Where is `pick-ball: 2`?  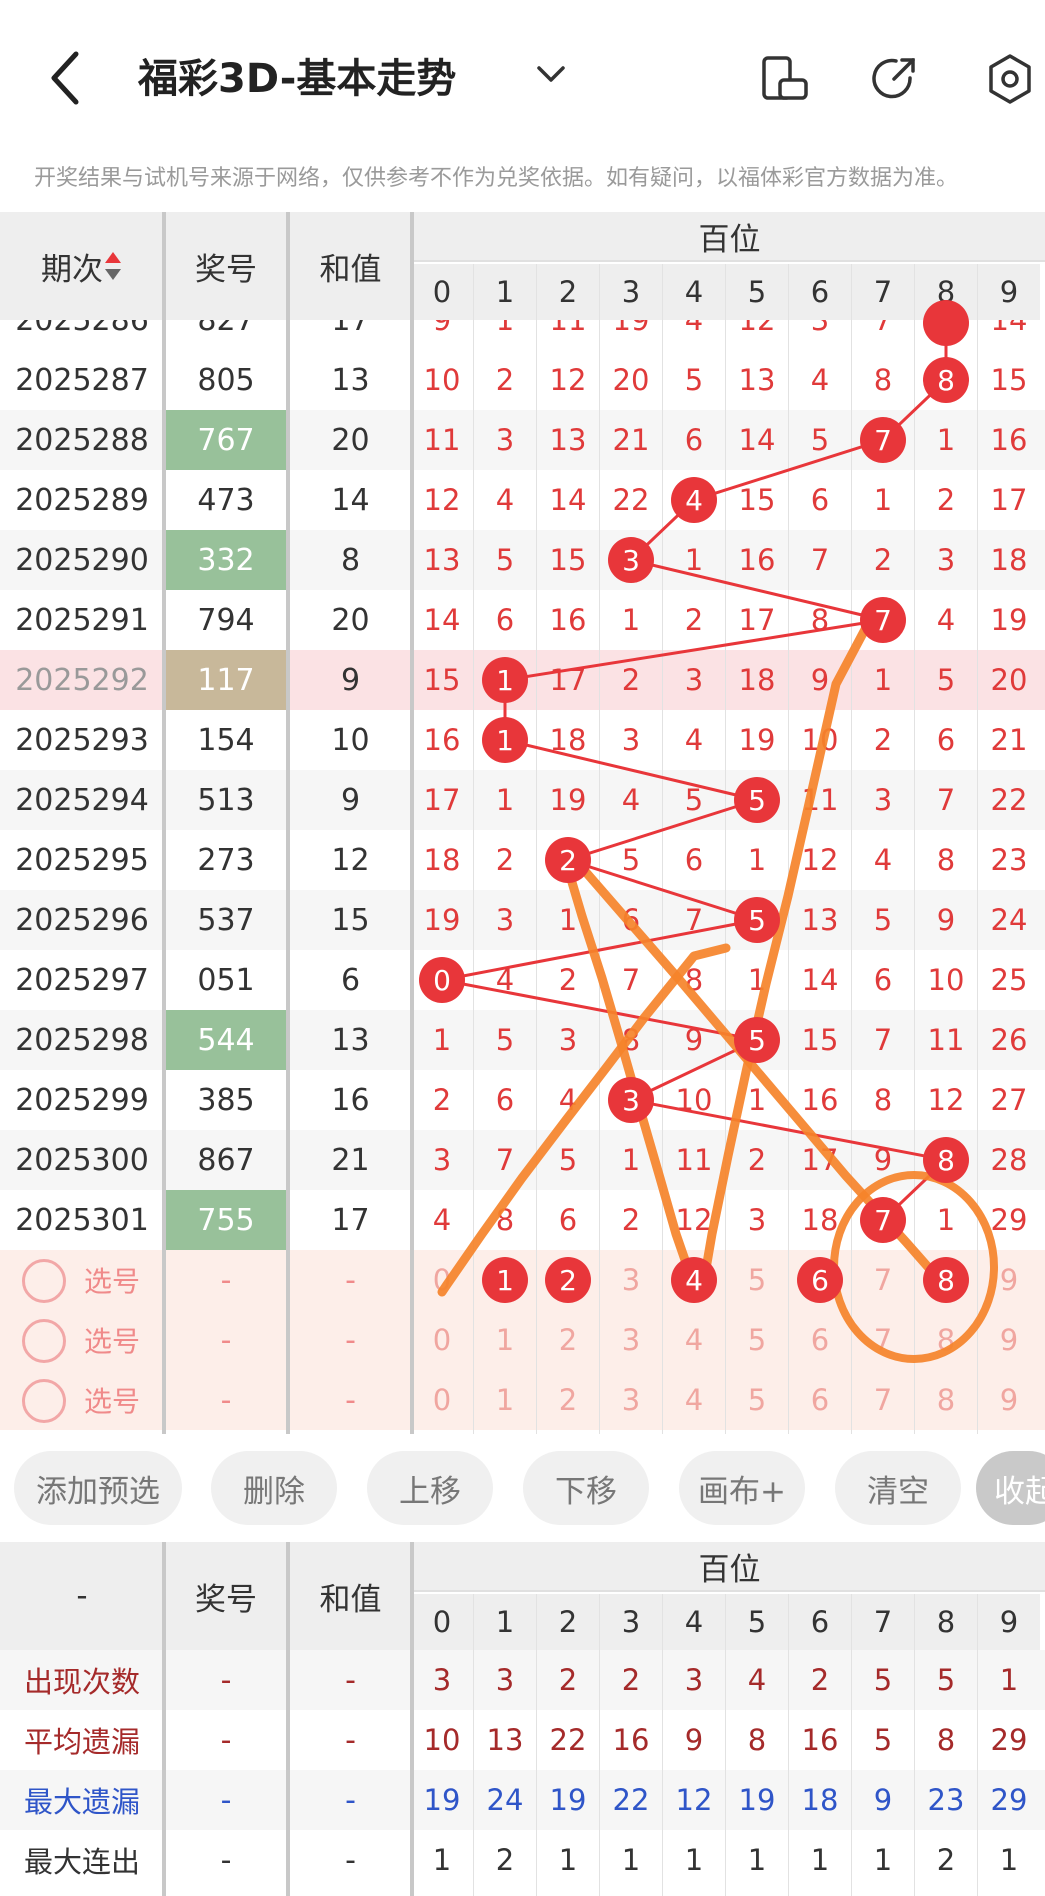 pick-ball: 2 is located at coordinates (568, 1280).